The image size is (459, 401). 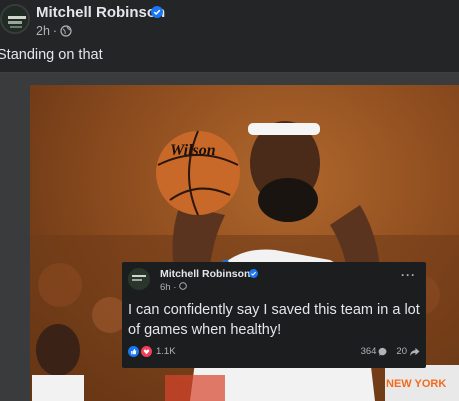 I want to click on post-caption: Standing on that, so click(x=51, y=55).